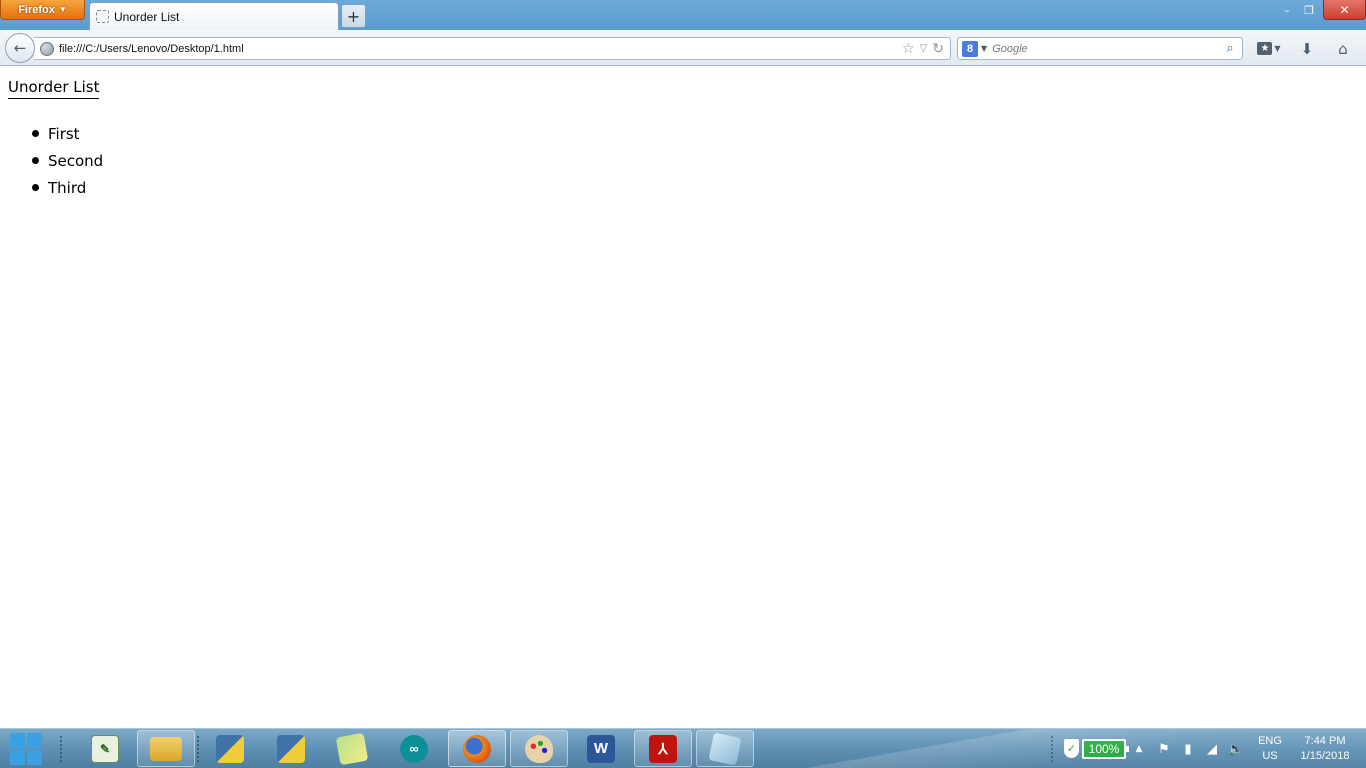 This screenshot has width=1366, height=768. Describe the element at coordinates (1325, 741) in the screenshot. I see `clock-time: 7:44 PM` at that location.